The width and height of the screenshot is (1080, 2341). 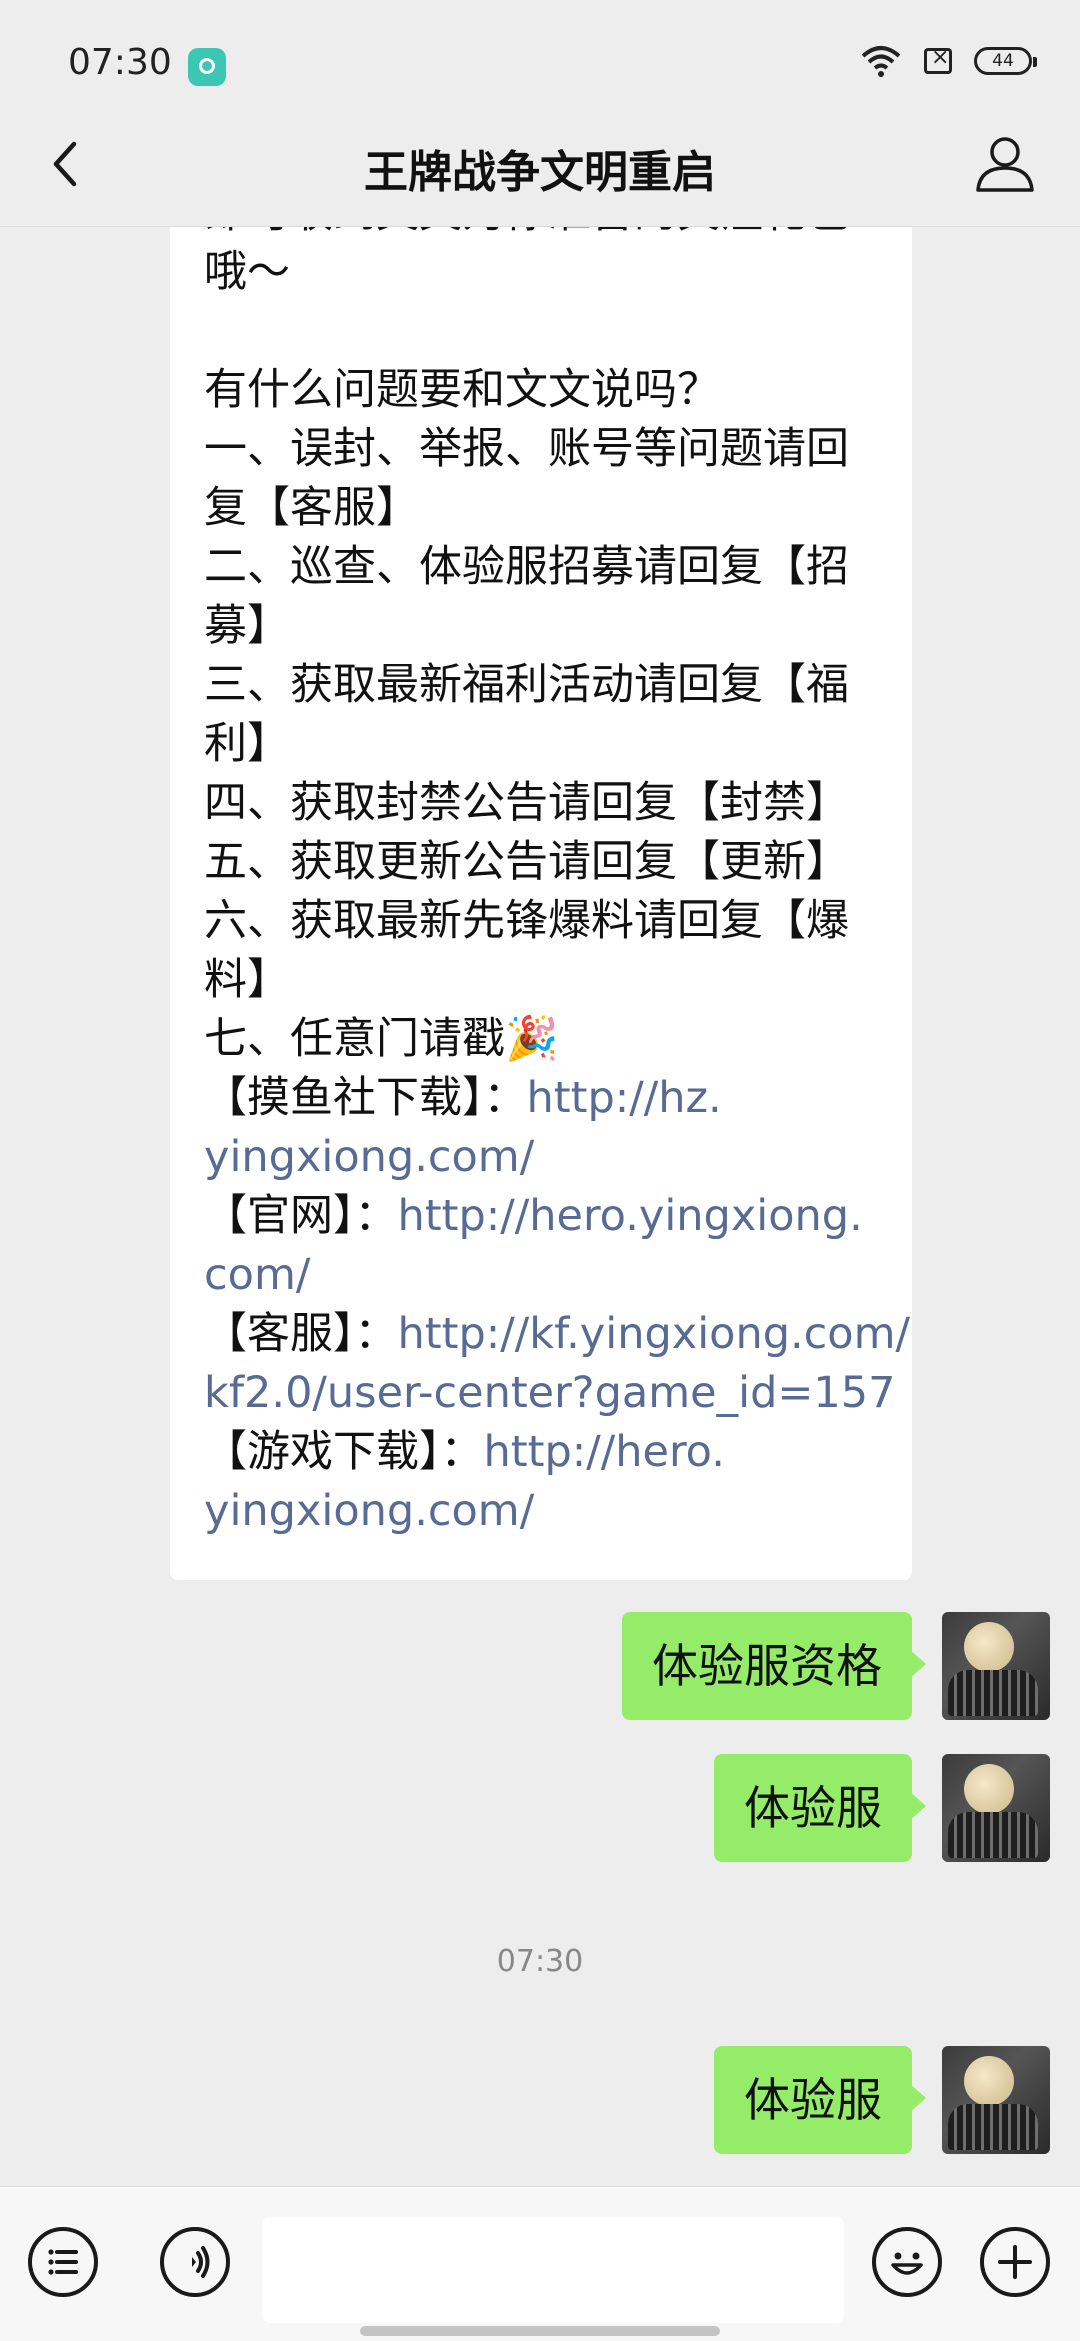 I want to click on more-actions-button, so click(x=1015, y=2262).